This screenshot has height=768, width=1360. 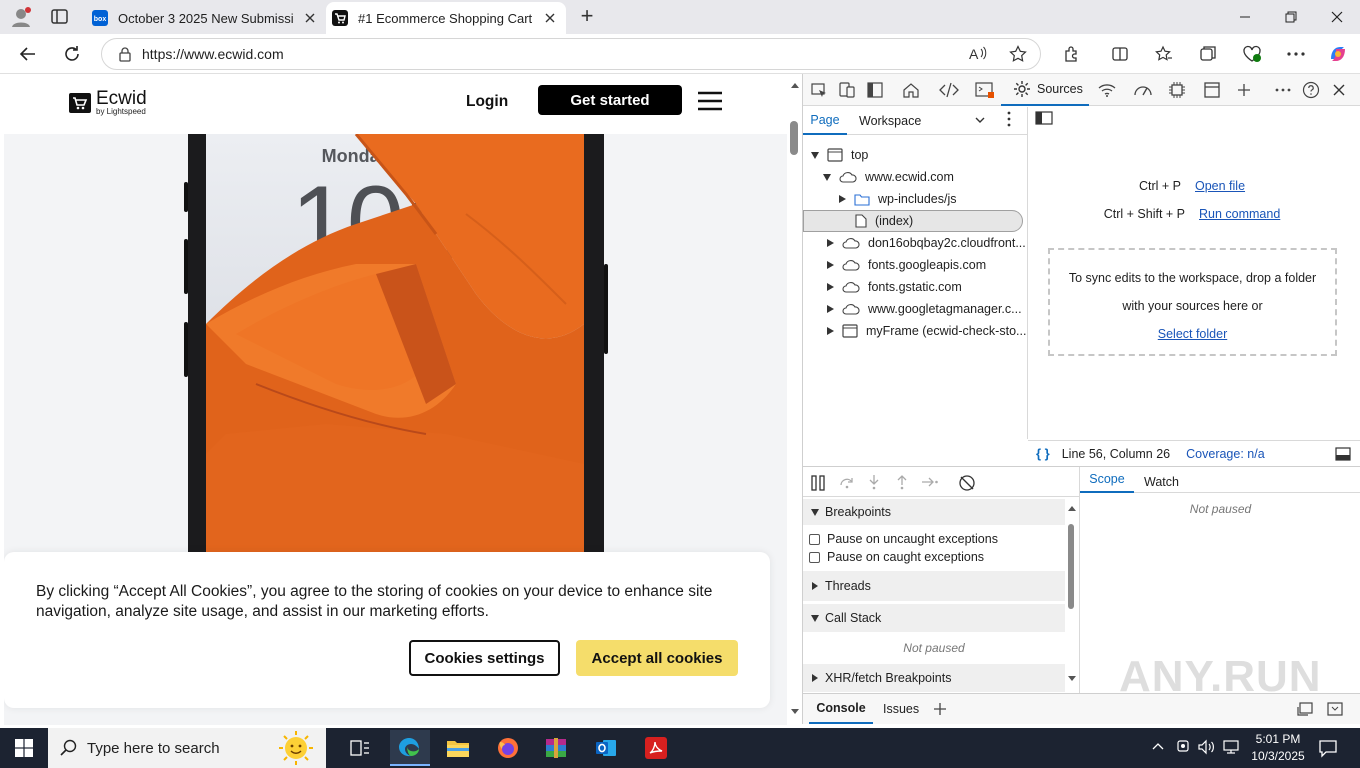 What do you see at coordinates (508, 748) in the screenshot?
I see `firefox-icon` at bounding box center [508, 748].